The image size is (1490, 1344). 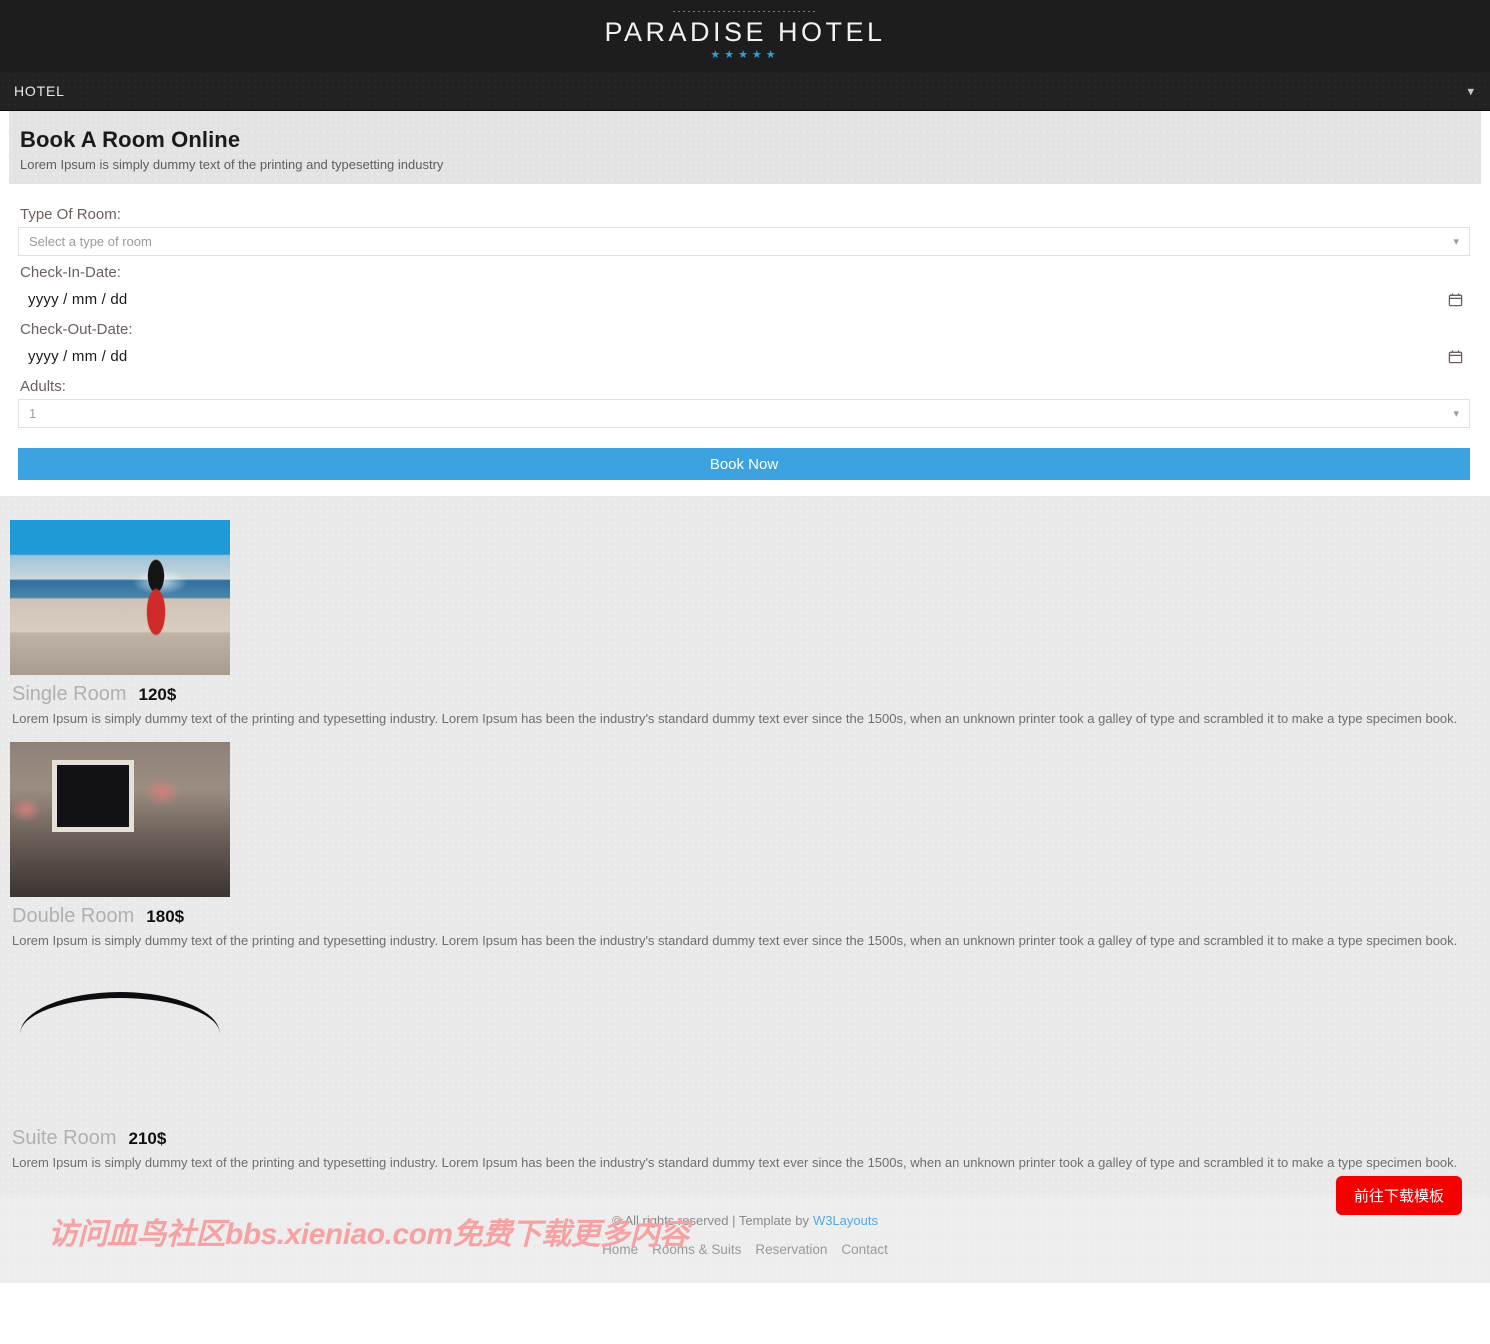 I want to click on watermark-overlay: 访问血鸟社区bbs.xieniao.com免费下载更多内容, so click(x=368, y=1234).